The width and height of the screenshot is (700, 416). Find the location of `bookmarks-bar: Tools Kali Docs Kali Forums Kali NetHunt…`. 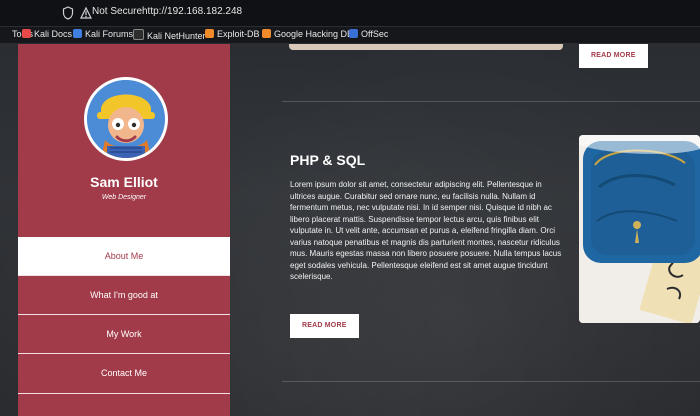

bookmarks-bar: Tools Kali Docs Kali Forums Kali NetHunt… is located at coordinates (350, 35).